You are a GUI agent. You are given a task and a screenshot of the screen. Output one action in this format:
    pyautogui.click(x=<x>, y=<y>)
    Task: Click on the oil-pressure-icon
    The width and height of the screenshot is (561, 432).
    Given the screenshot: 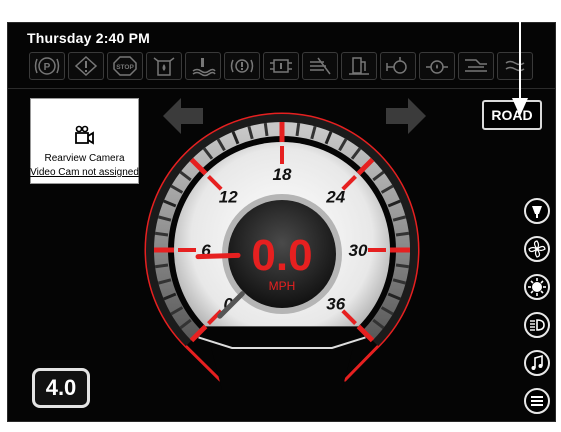 What is the action you would take?
    pyautogui.click(x=398, y=66)
    